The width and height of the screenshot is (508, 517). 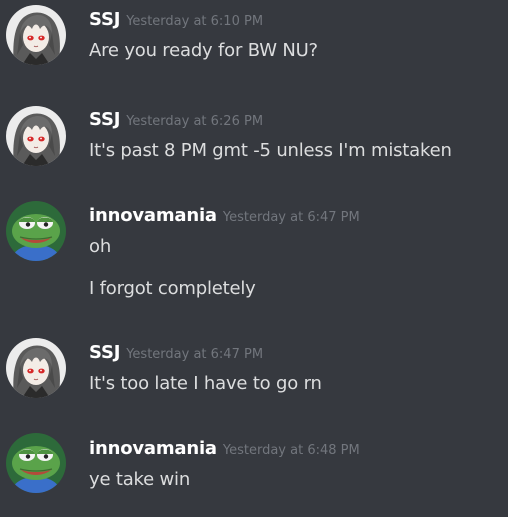 What do you see at coordinates (100, 246) in the screenshot?
I see `message-text: oh` at bounding box center [100, 246].